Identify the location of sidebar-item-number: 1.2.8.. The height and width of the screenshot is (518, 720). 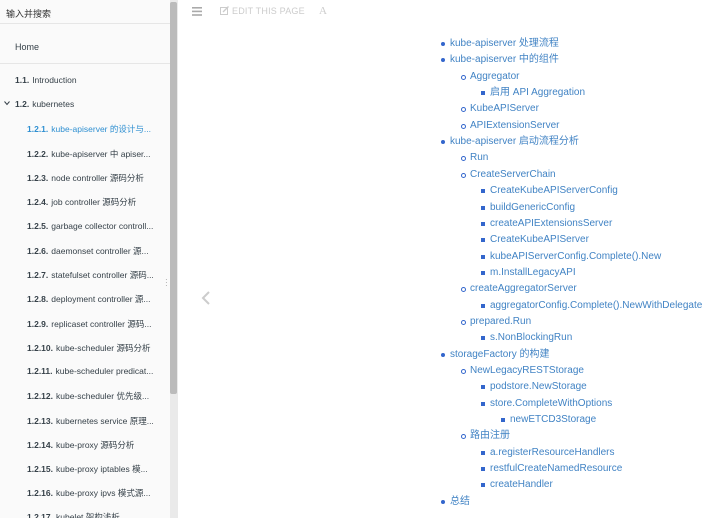
(38, 299).